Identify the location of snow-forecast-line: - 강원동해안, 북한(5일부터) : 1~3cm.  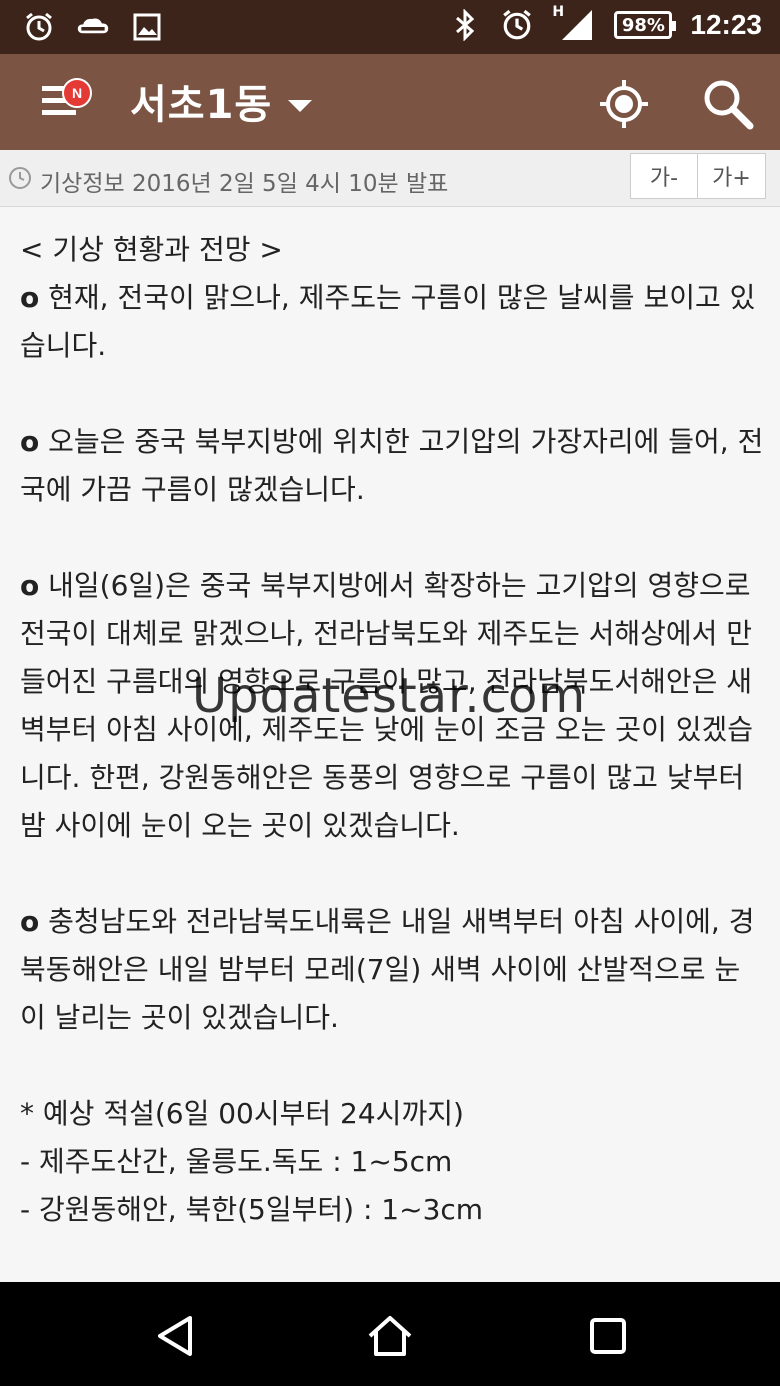
(252, 1209).